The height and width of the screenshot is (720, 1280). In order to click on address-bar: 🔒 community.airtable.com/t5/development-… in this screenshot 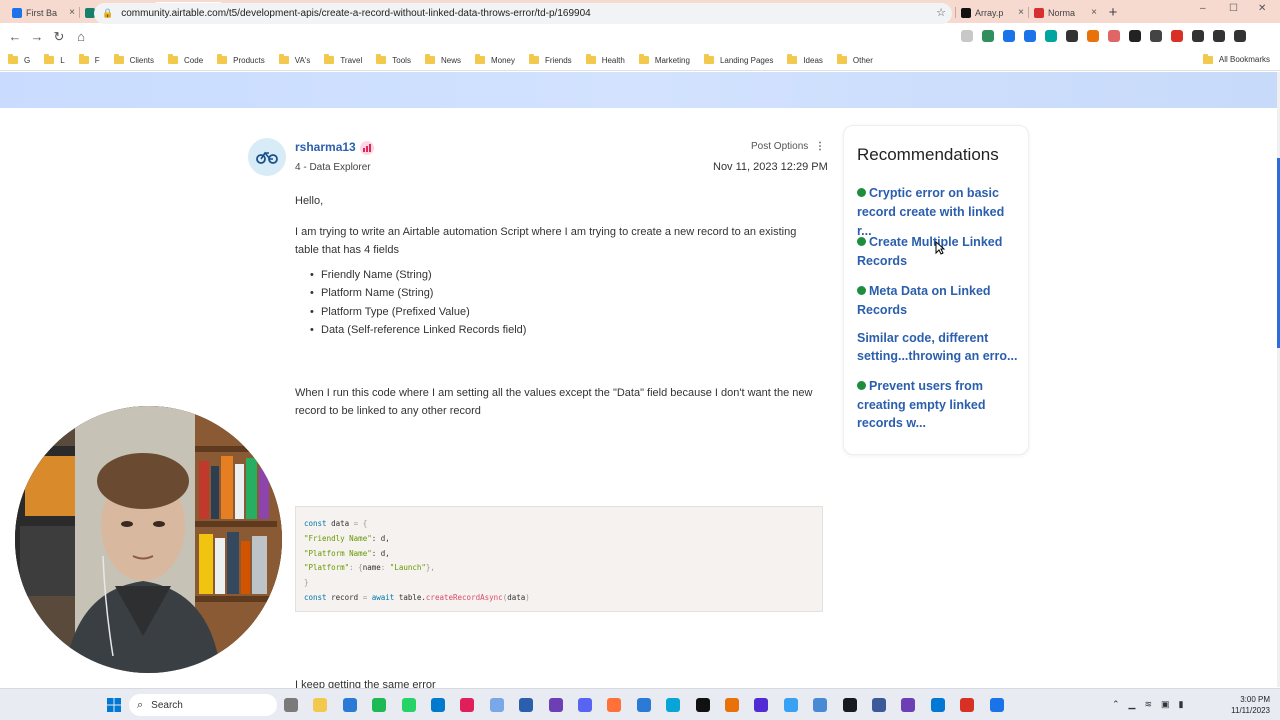, I will do `click(523, 13)`.